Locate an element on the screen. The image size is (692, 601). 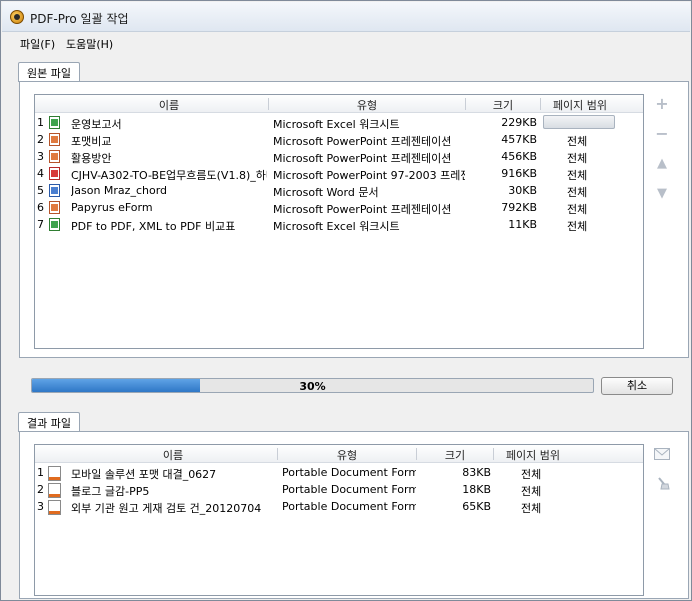
file-name: 운영보고서 is located at coordinates (96, 124).